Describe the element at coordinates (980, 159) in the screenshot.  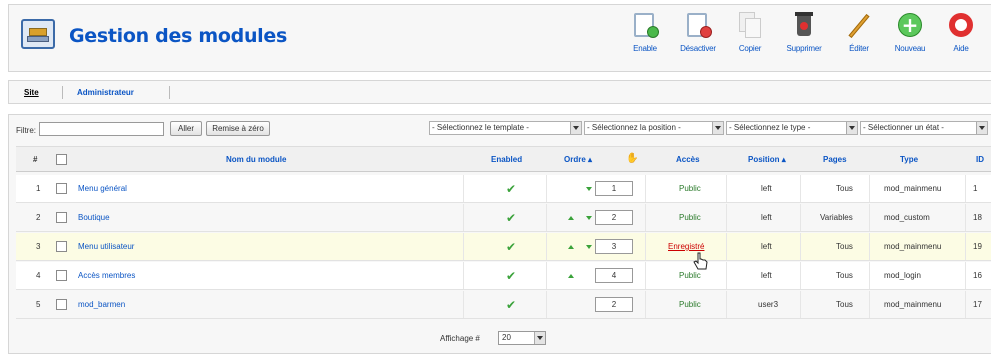
I see `column-id: ID` at that location.